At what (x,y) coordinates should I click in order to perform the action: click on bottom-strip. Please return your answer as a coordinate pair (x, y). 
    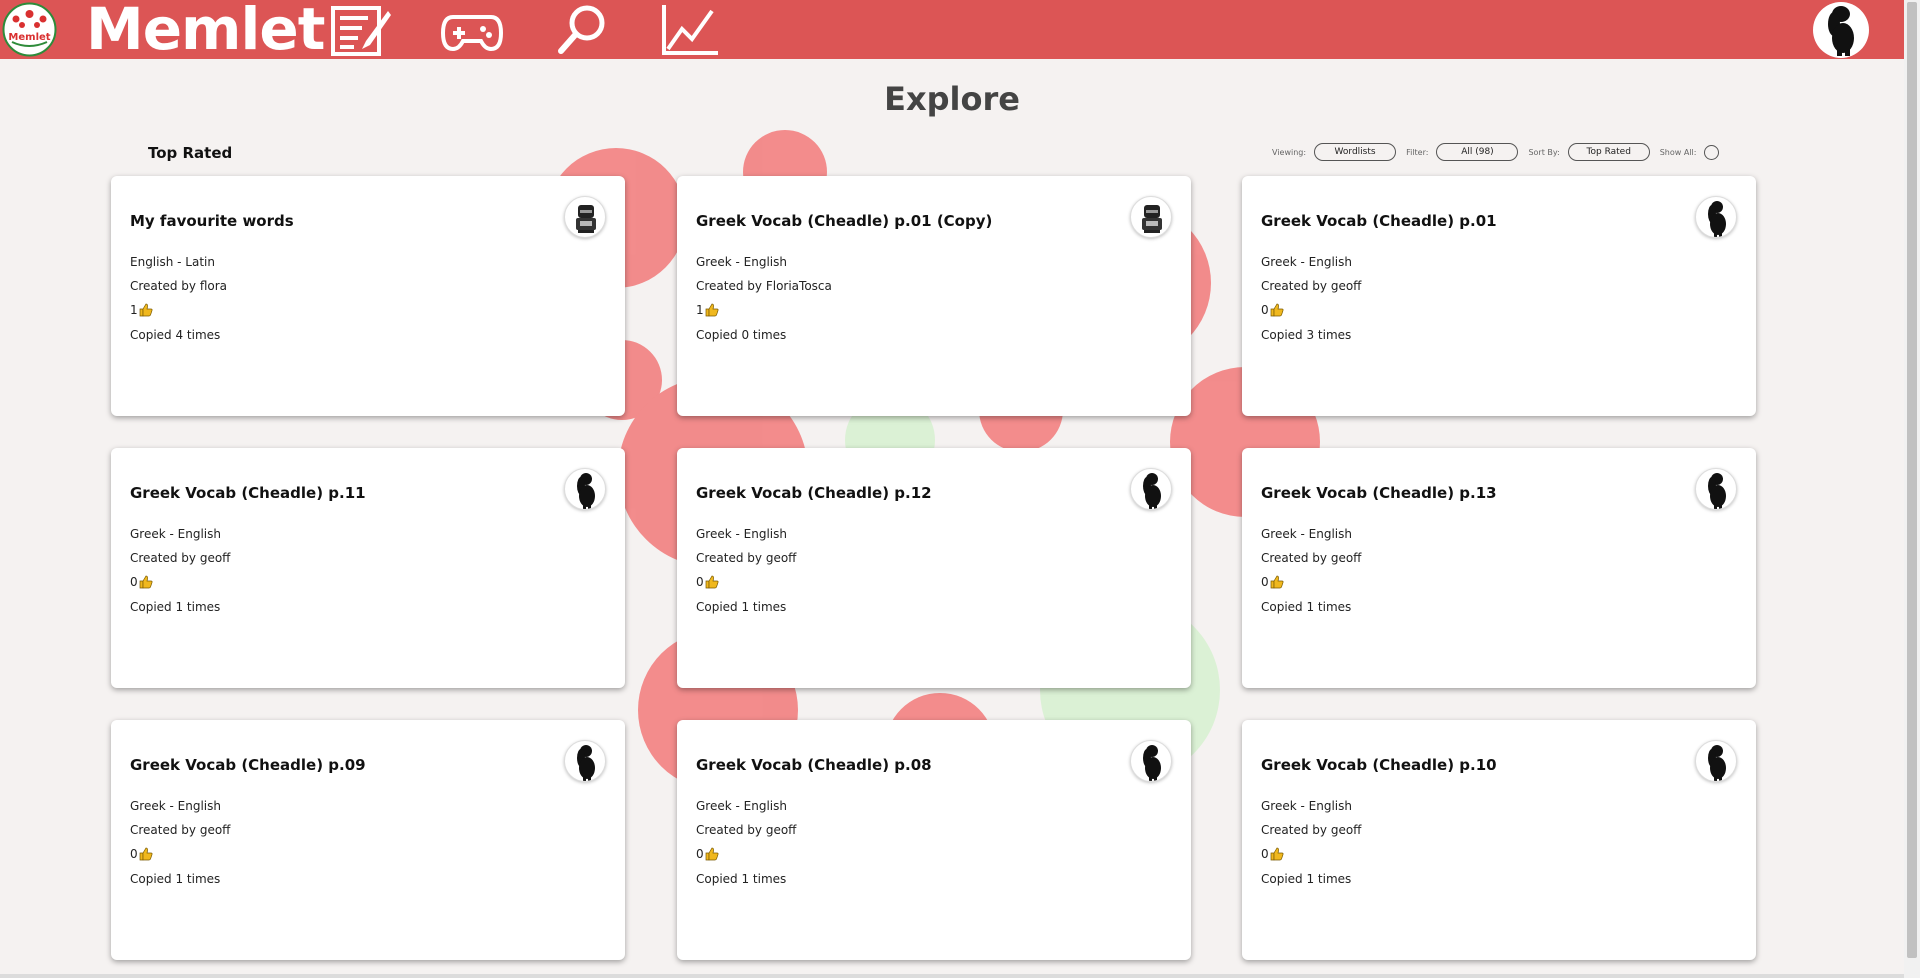
    Looking at the image, I should click on (952, 976).